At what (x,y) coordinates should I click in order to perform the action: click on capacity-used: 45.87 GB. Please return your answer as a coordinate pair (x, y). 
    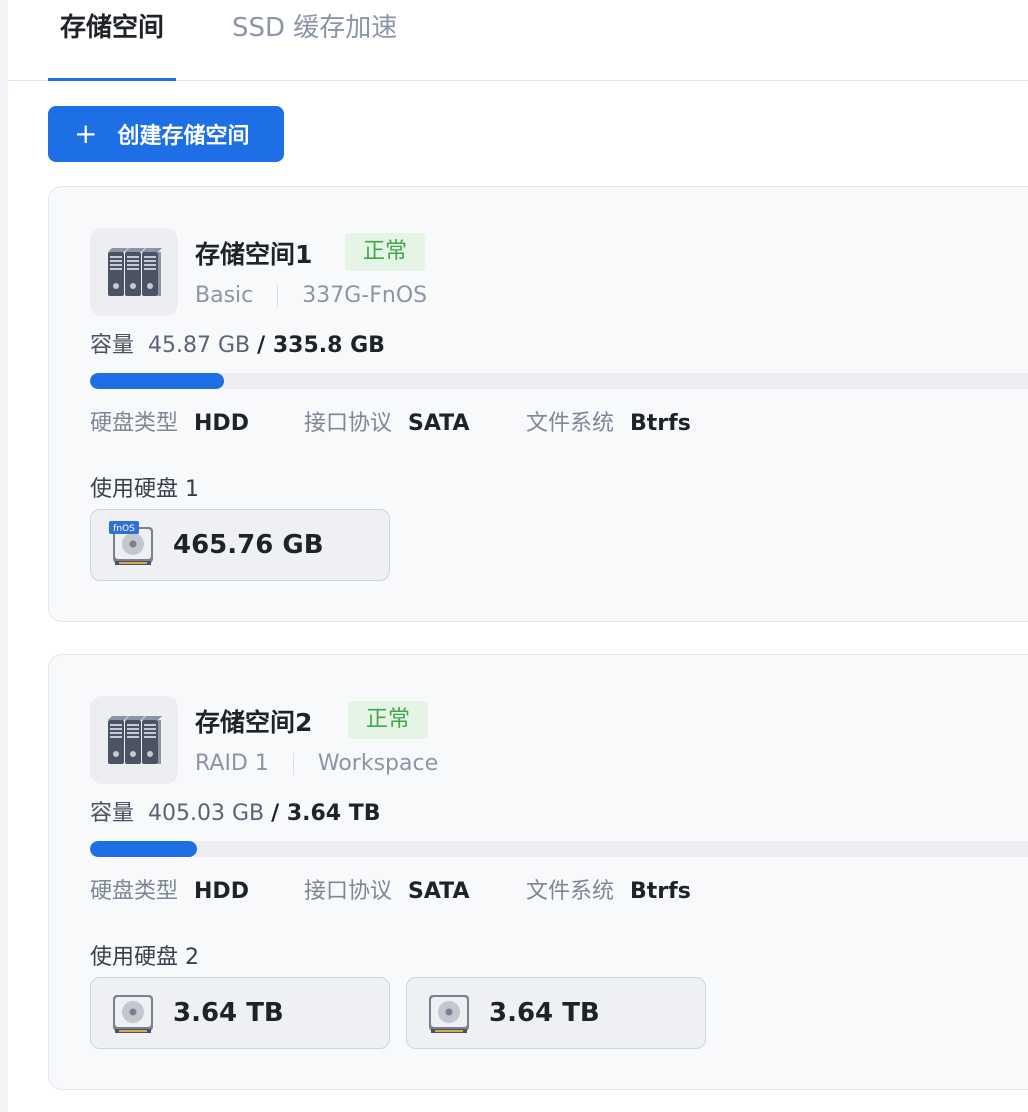
    Looking at the image, I should click on (199, 345).